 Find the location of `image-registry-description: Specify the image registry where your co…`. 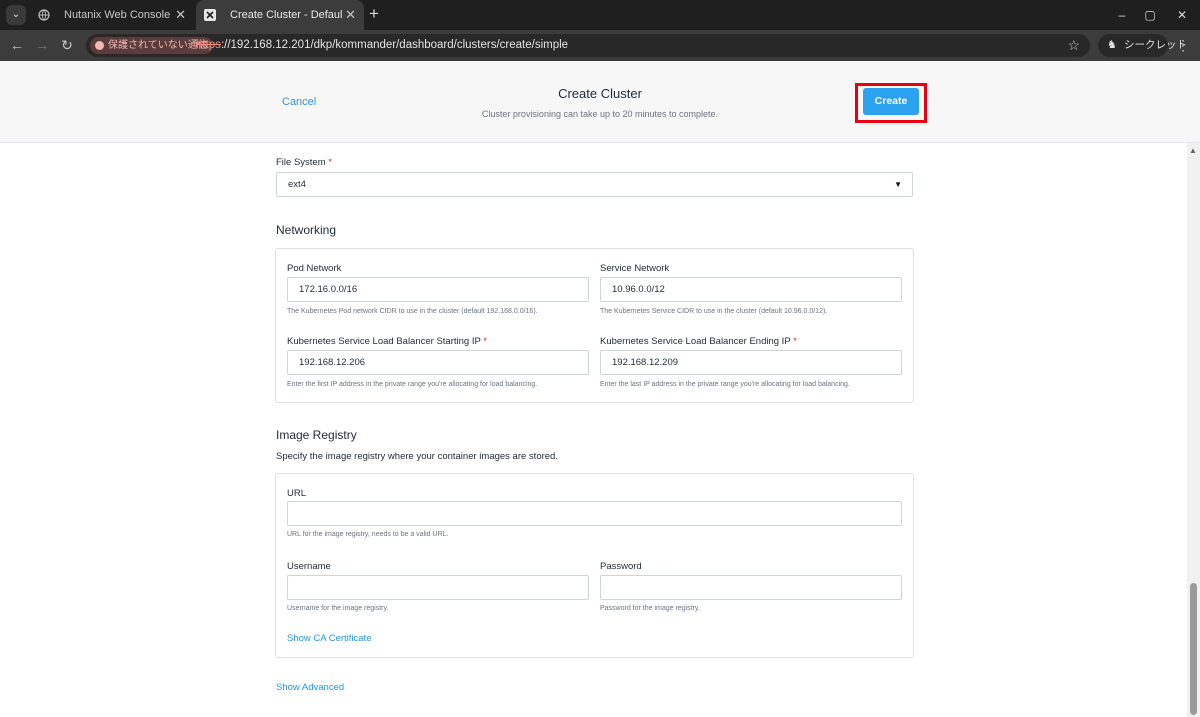

image-registry-description: Specify the image registry where your co… is located at coordinates (417, 456).